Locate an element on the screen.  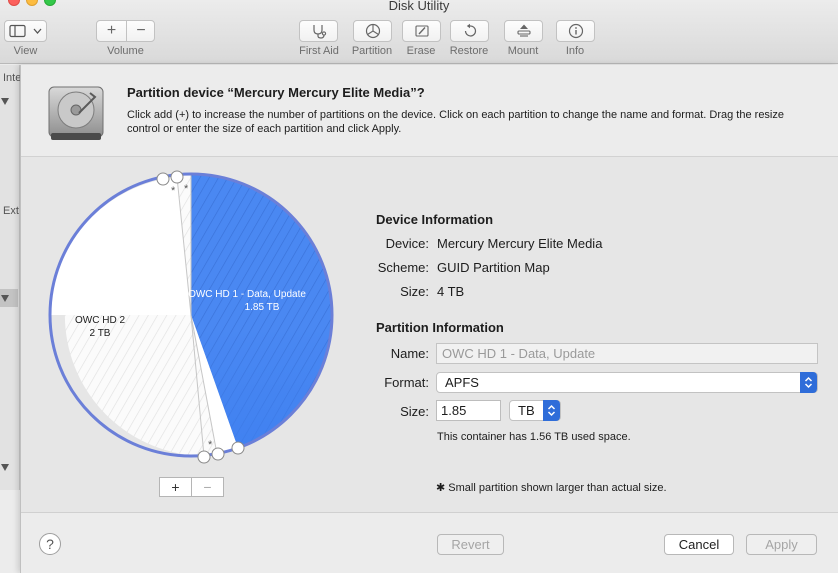
erase-label: Erase is located at coordinates (421, 51).